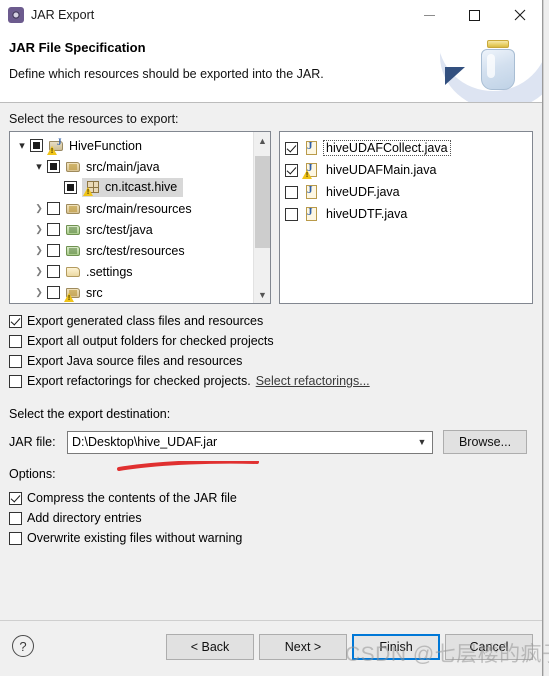 The image size is (549, 676). I want to click on back-button: < Back, so click(210, 647).